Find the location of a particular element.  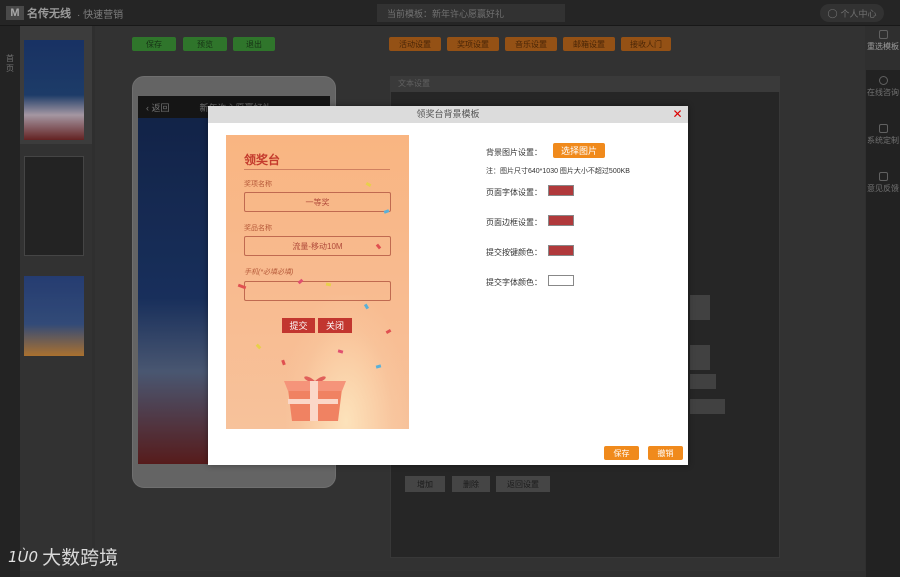

image-size-note: 注：图片尺寸640*1030 图片大小不超过500KB is located at coordinates (558, 171).